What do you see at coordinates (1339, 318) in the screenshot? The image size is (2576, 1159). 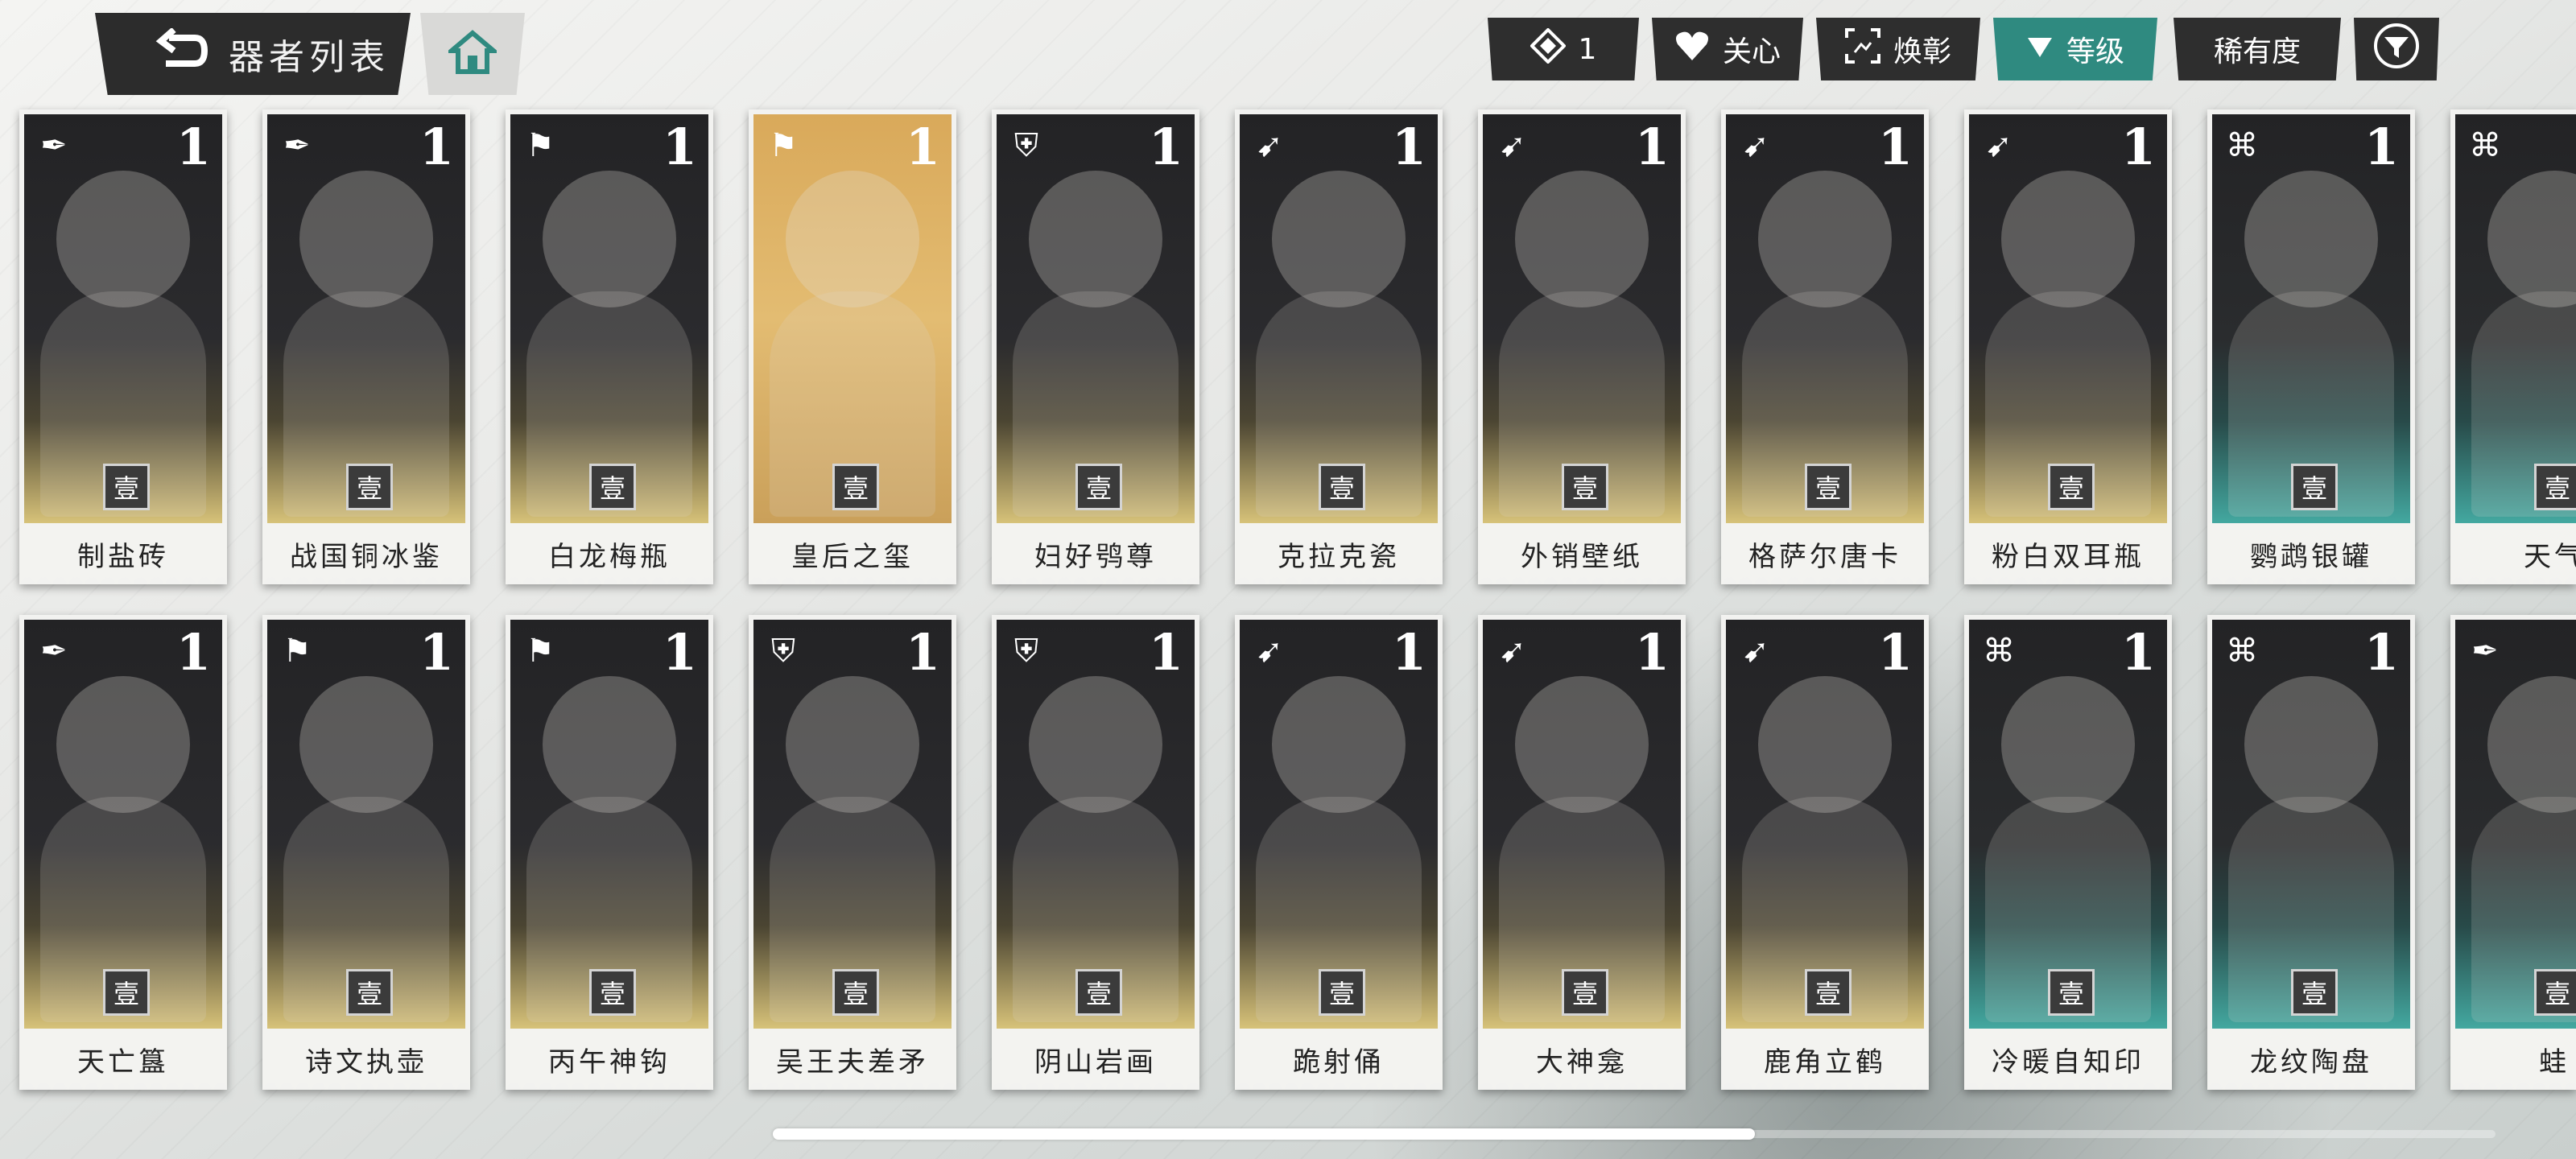 I see `character-portrait: ➹ 1 壹` at bounding box center [1339, 318].